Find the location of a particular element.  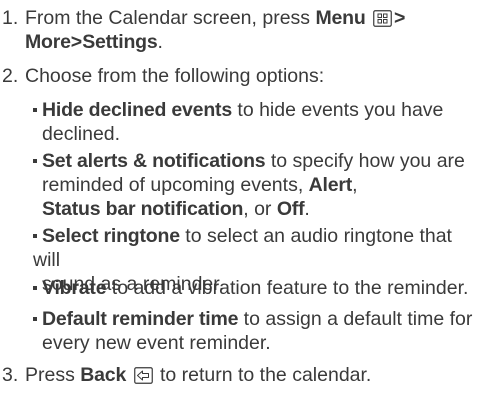

back-key-icon is located at coordinates (143, 375).